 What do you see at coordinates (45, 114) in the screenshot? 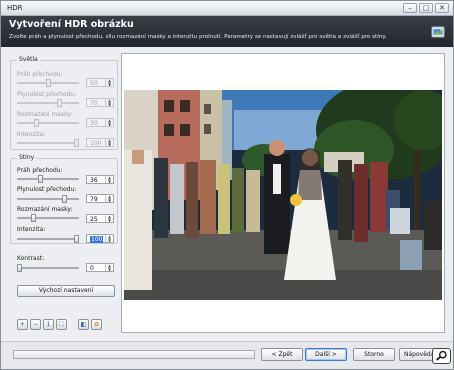
I see `lights-blur-label: Rozmazání masky:` at bounding box center [45, 114].